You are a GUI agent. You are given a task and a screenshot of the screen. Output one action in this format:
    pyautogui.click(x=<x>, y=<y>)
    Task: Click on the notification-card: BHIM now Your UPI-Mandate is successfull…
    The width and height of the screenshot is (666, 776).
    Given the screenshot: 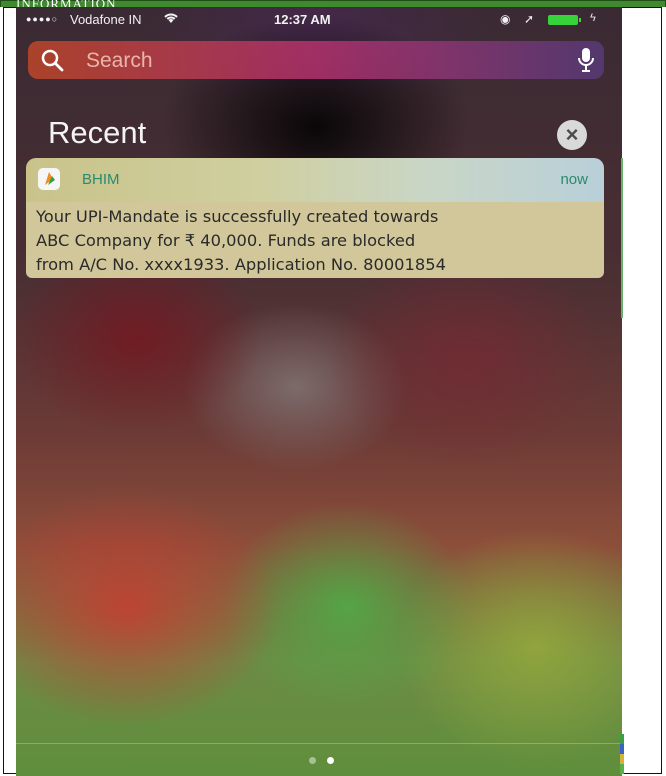 What is the action you would take?
    pyautogui.click(x=315, y=218)
    